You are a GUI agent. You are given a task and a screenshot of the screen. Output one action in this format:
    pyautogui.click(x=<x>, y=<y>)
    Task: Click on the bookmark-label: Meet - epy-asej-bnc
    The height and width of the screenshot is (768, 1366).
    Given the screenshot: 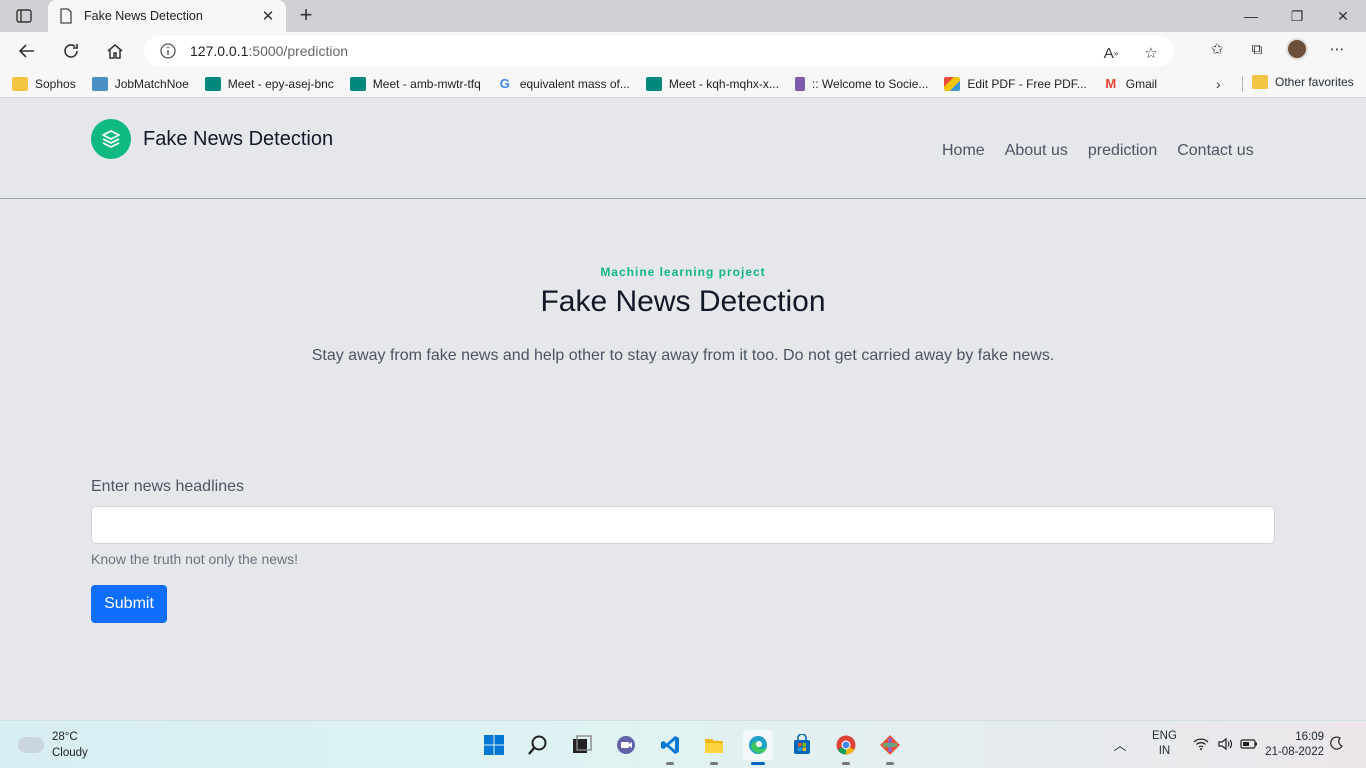 What is the action you would take?
    pyautogui.click(x=280, y=83)
    